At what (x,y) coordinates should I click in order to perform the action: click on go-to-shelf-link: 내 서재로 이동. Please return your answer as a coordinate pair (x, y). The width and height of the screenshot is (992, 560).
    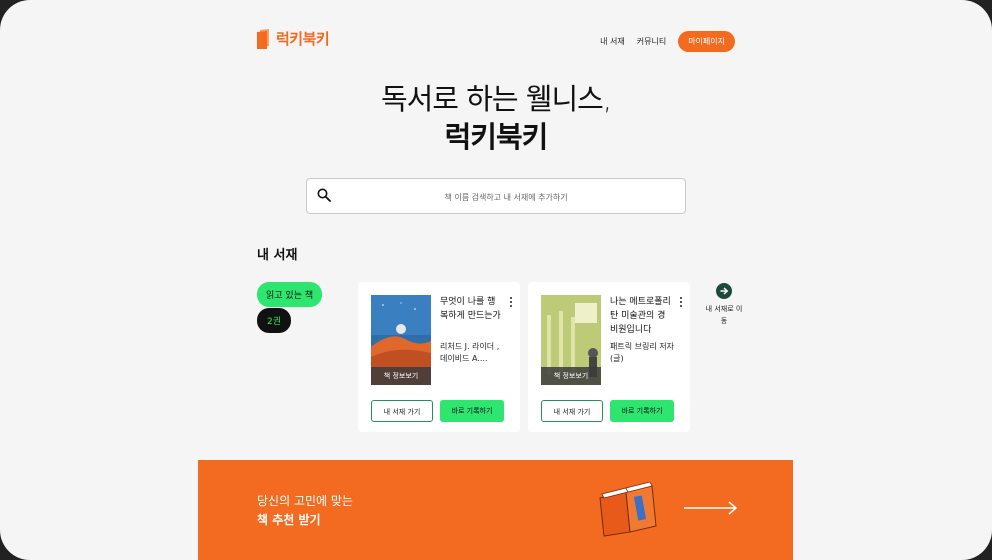
    Looking at the image, I should click on (724, 305).